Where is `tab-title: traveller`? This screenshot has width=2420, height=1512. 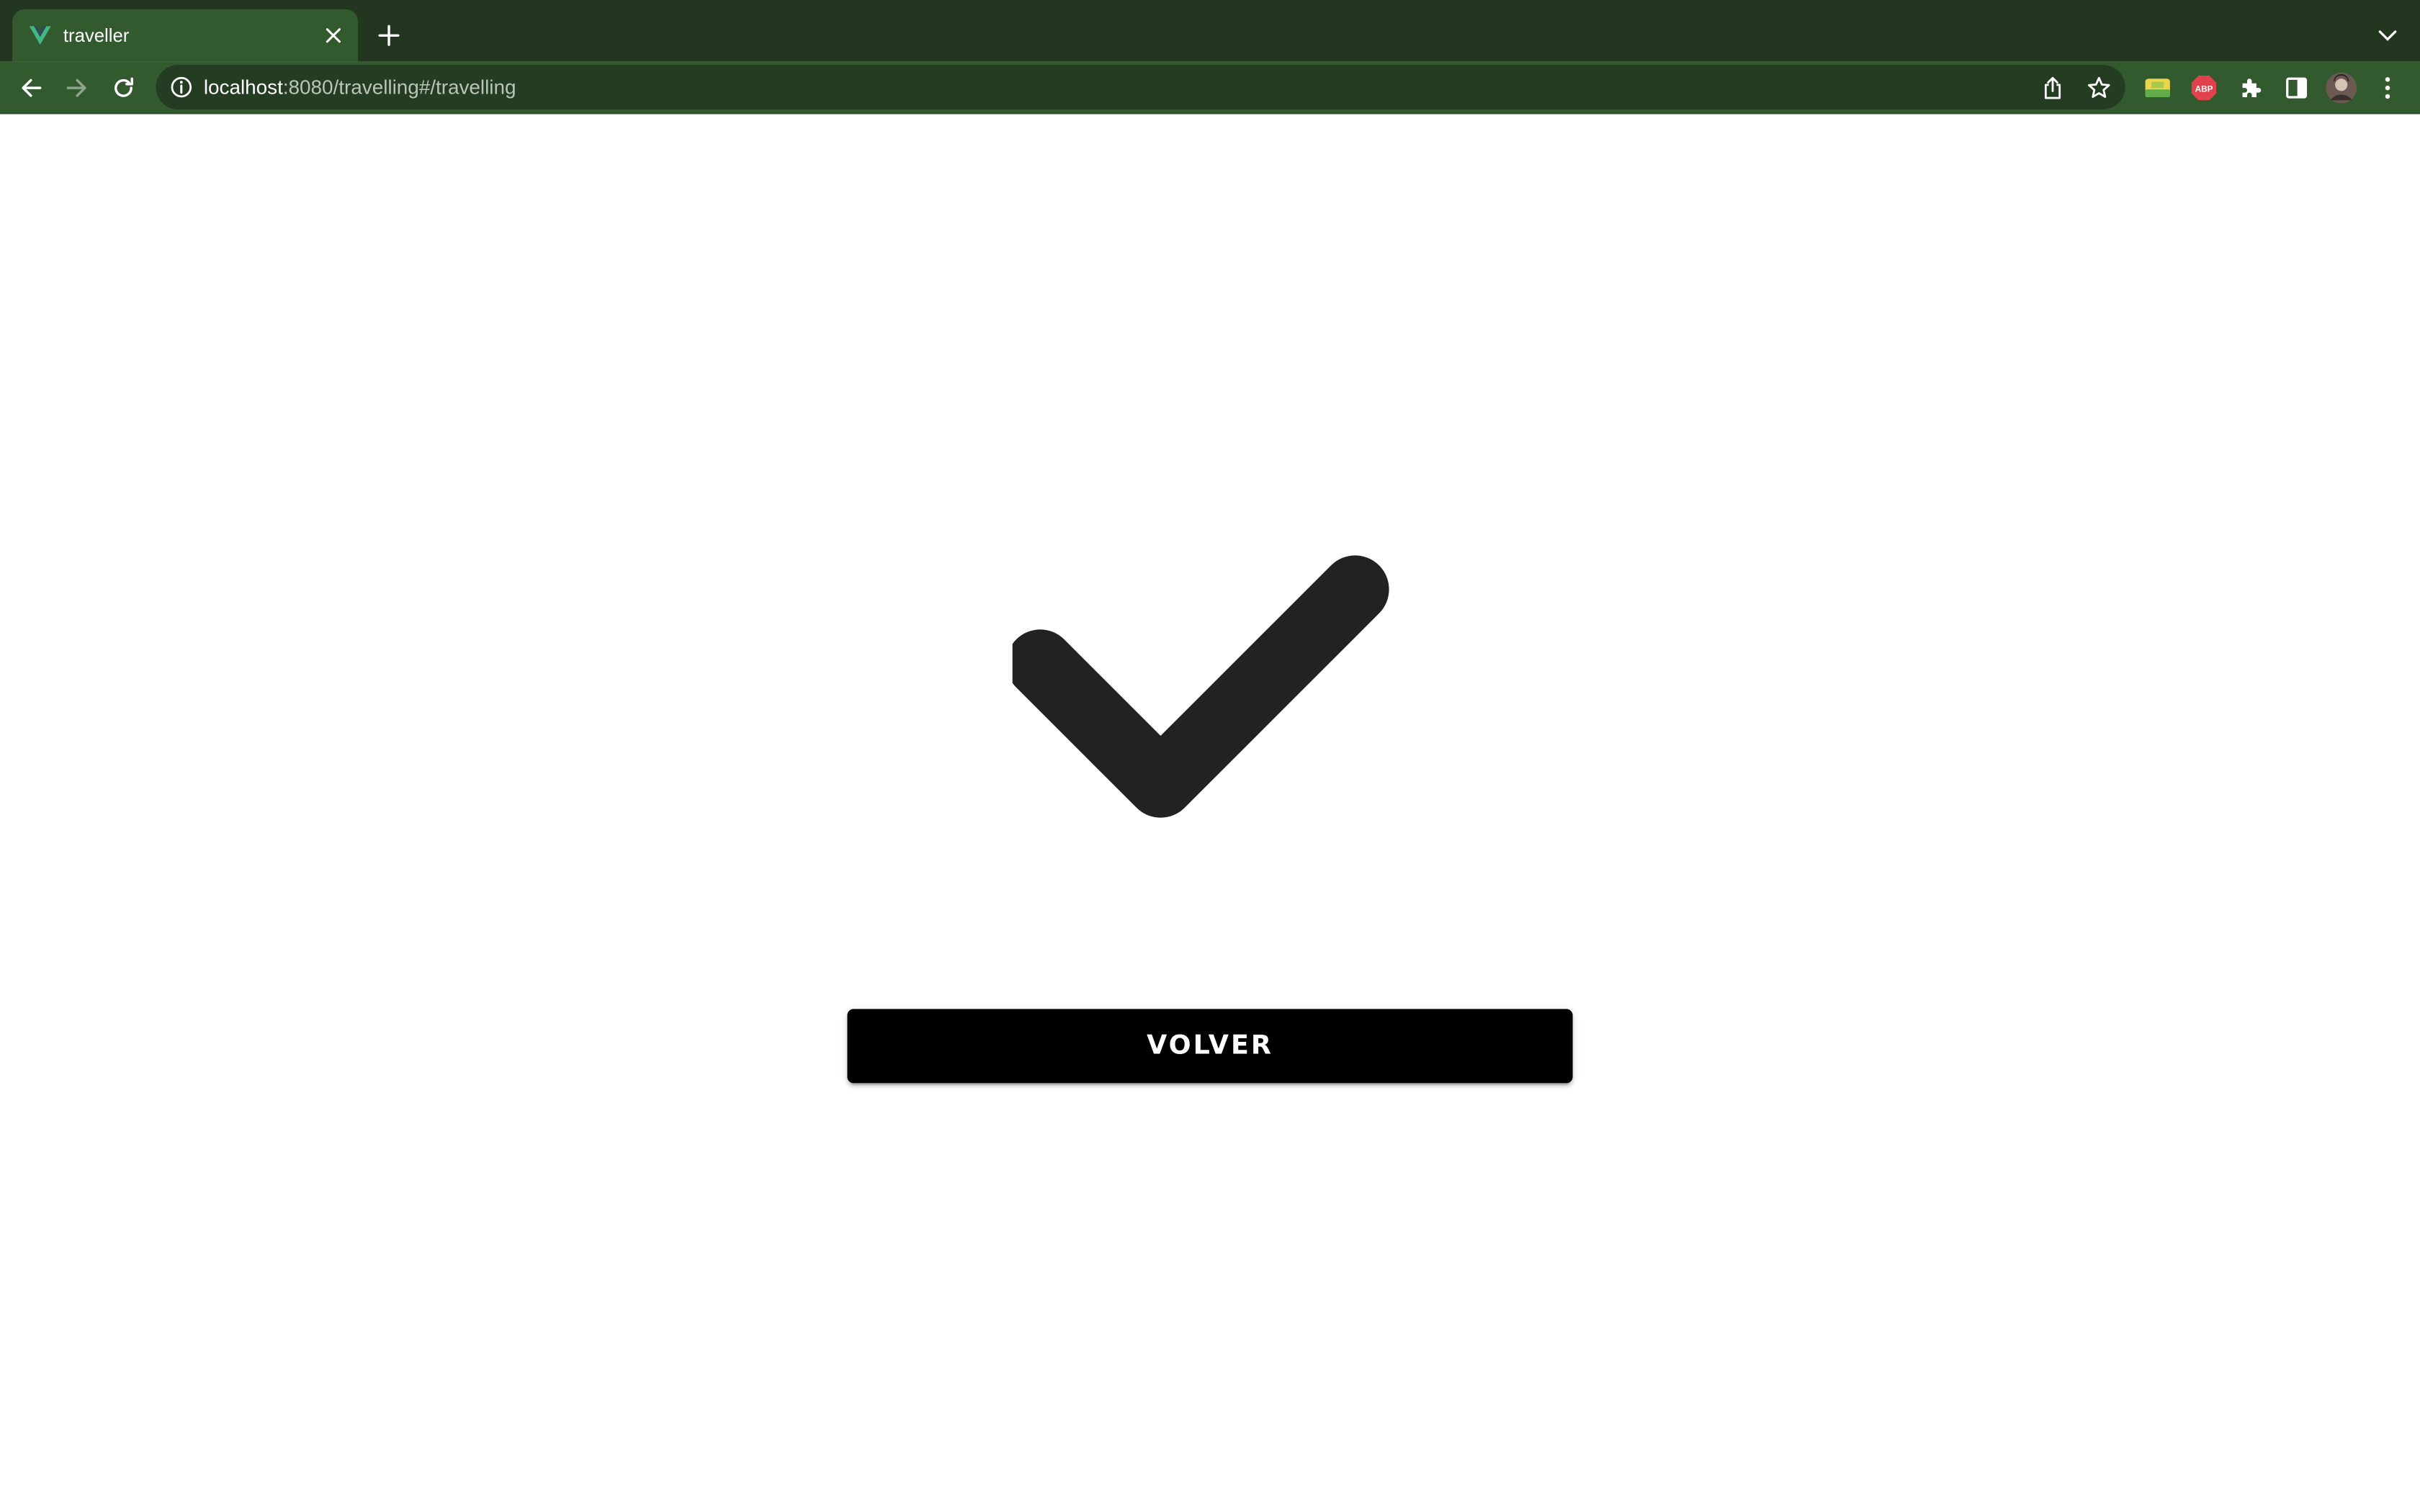
tab-title: traveller is located at coordinates (96, 35).